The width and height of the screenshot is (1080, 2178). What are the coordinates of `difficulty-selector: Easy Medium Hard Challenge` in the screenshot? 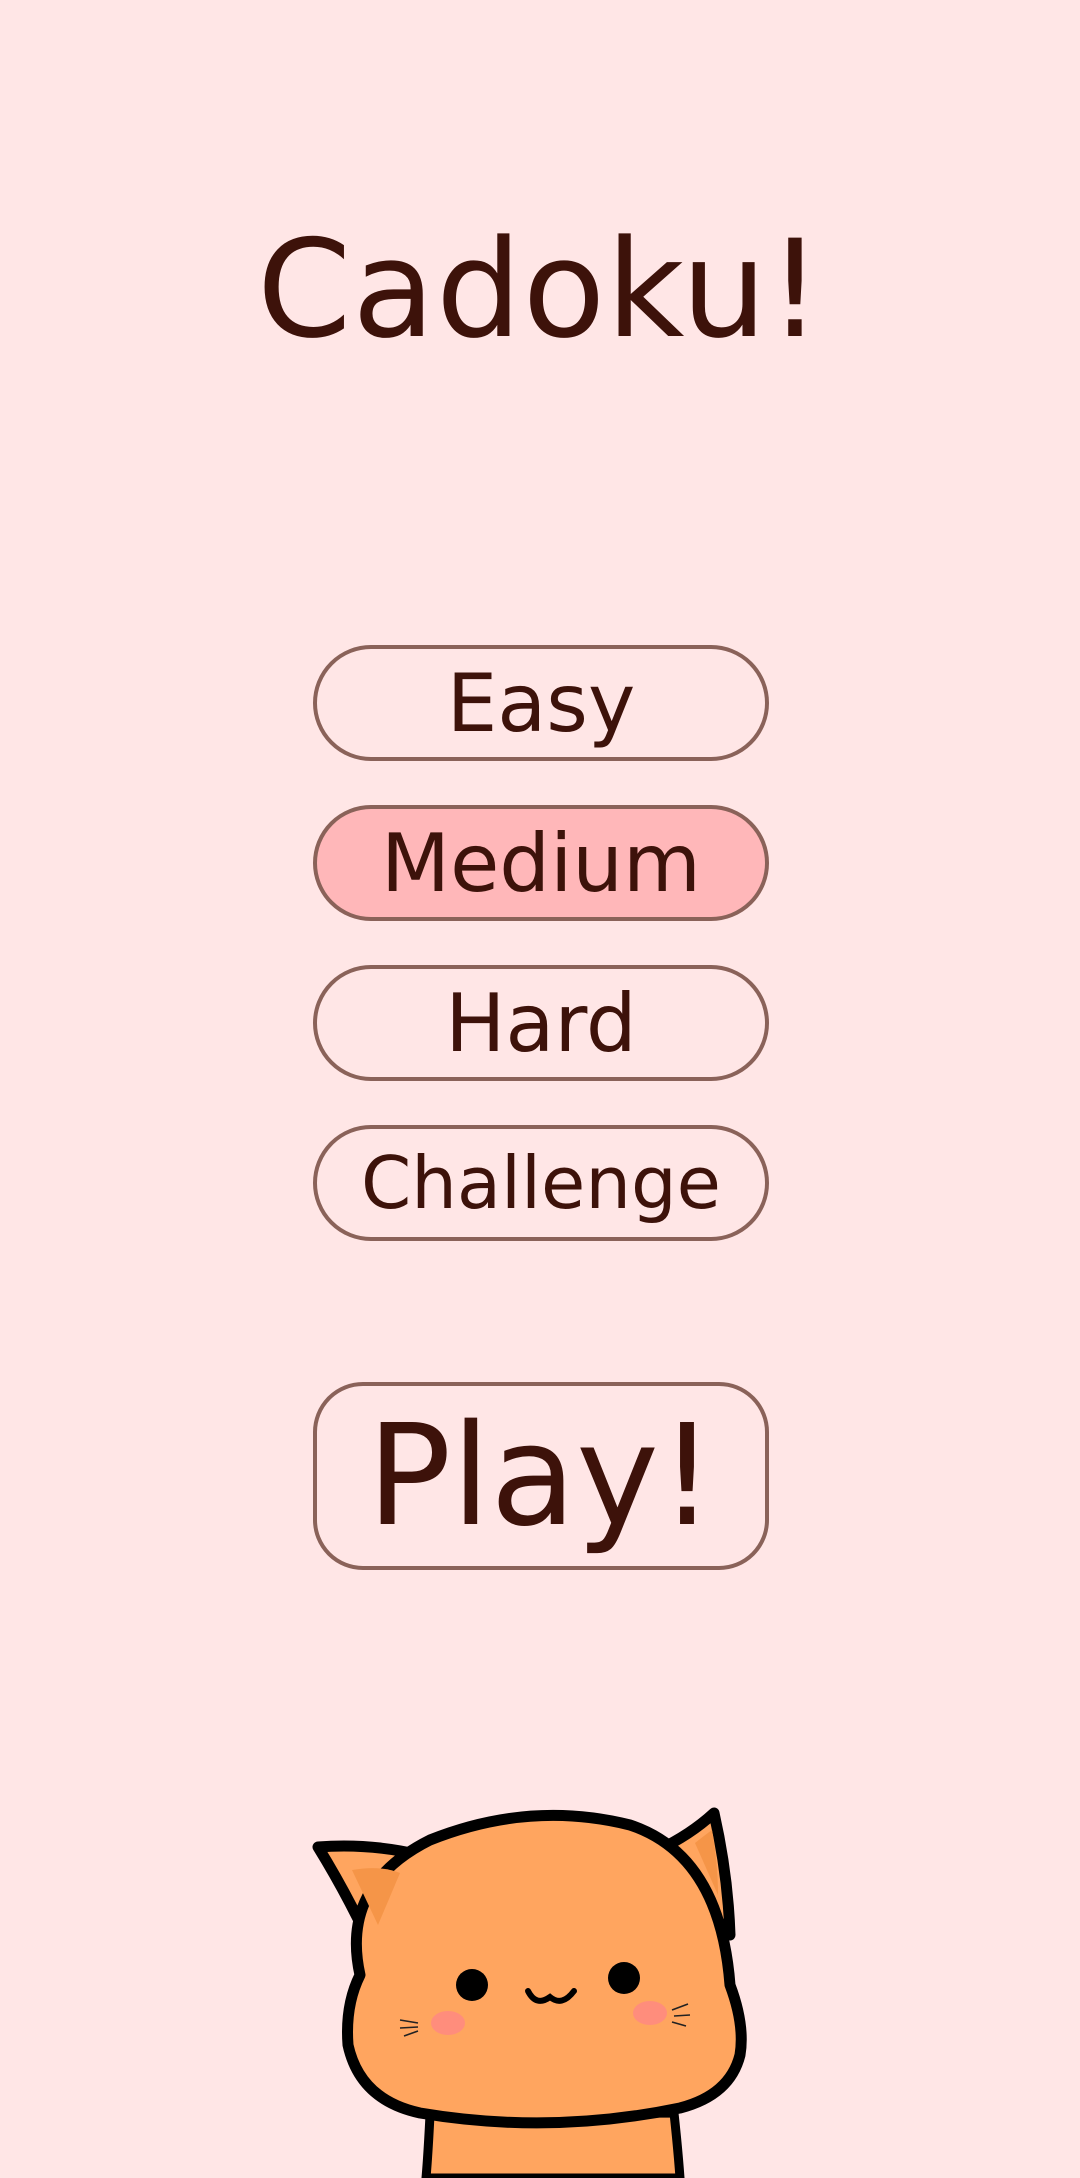 It's located at (541, 965).